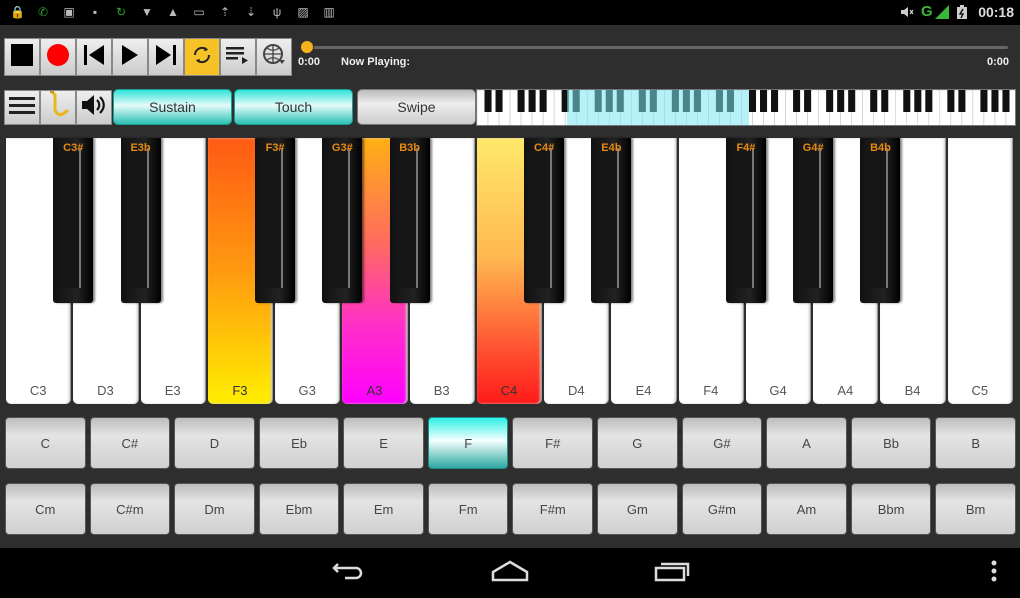 The height and width of the screenshot is (598, 1020). I want to click on next-button, so click(166, 57).